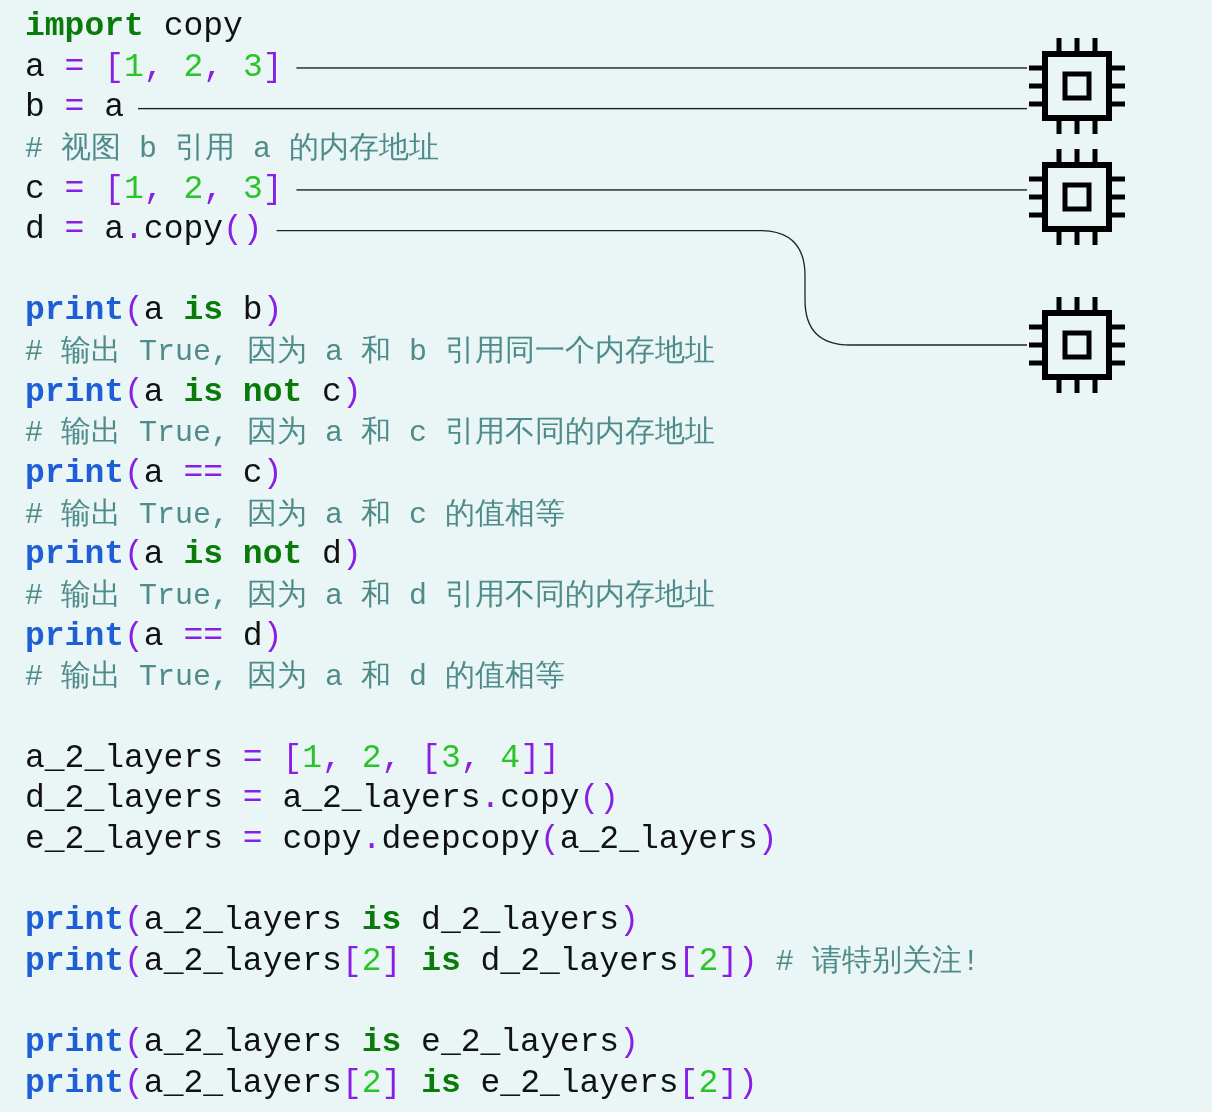  I want to click on code-comment: # 输出 True, 因为 a 和 d 引用不同的内存地址, so click(370, 596).